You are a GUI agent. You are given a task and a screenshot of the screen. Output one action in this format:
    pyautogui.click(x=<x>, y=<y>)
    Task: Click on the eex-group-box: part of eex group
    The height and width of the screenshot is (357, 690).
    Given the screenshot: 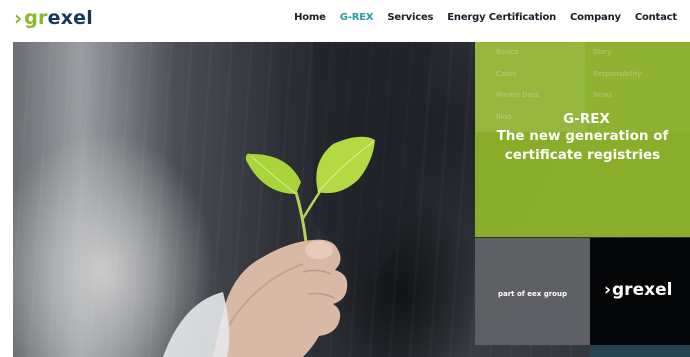 What is the action you would take?
    pyautogui.click(x=532, y=291)
    